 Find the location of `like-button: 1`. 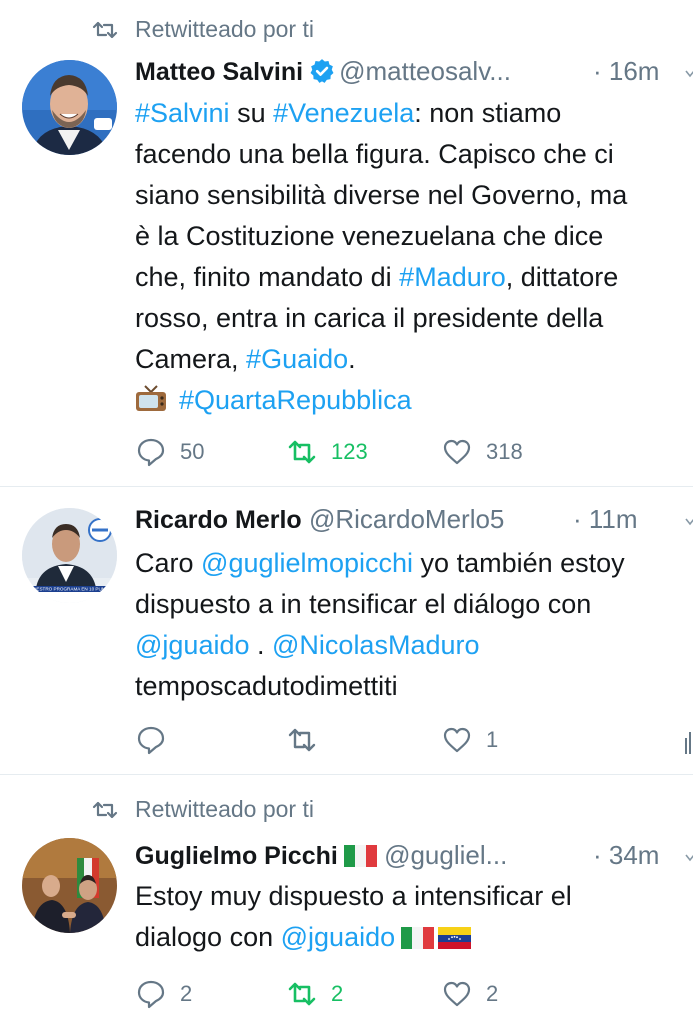

like-button: 1 is located at coordinates (470, 740).